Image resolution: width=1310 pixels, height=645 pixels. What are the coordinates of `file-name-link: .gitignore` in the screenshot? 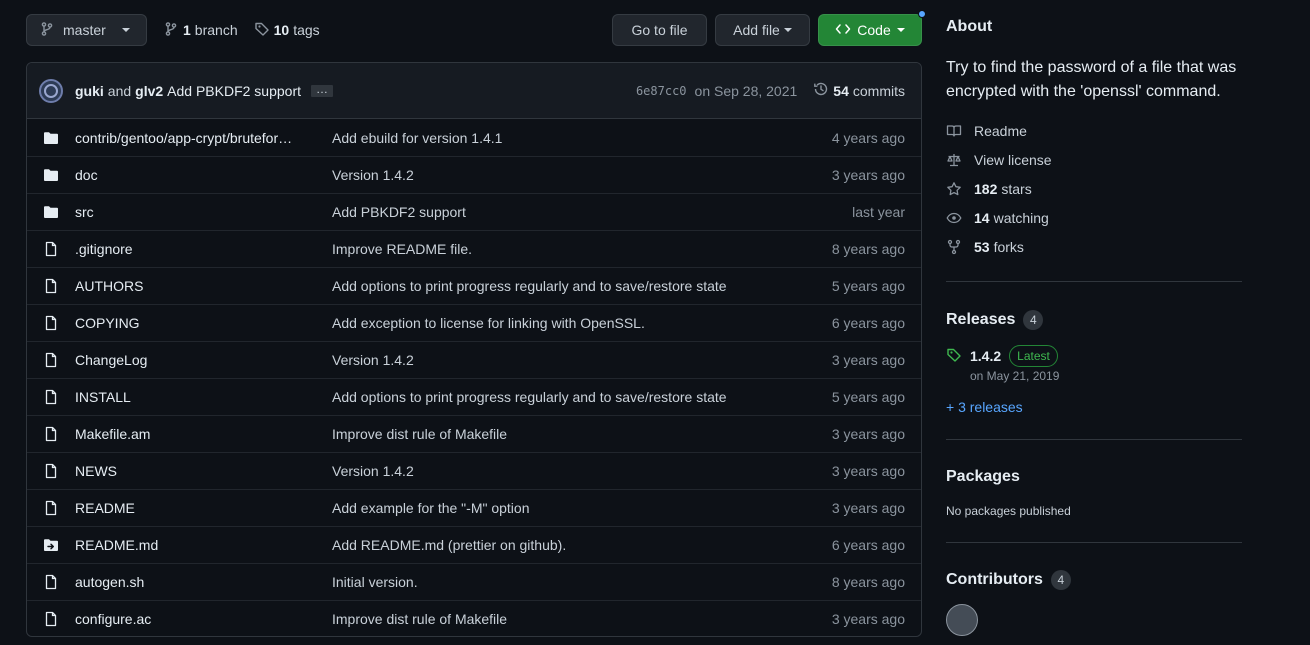 It's located at (195, 249).